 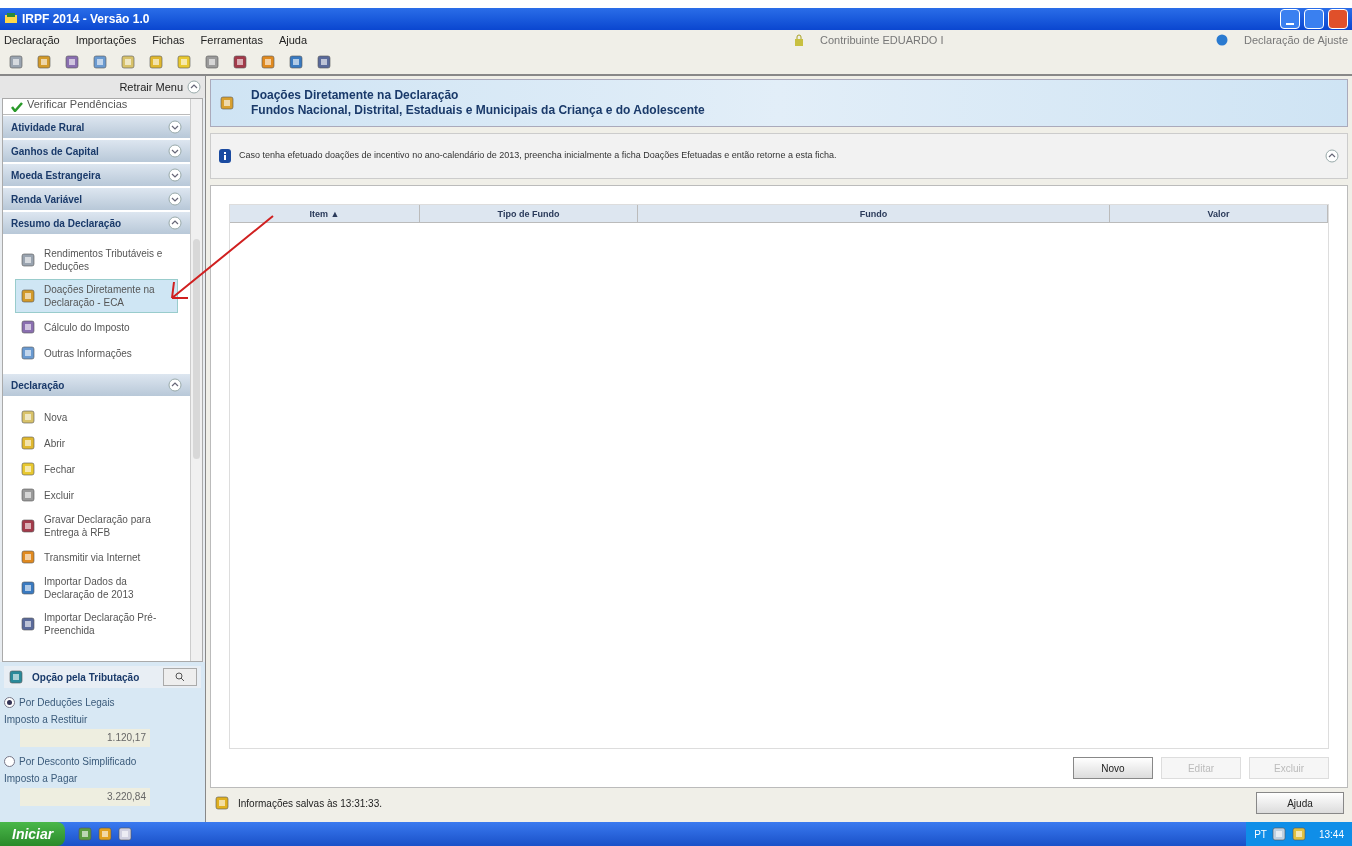 I want to click on sidebar-item: Abrir, so click(x=96, y=443).